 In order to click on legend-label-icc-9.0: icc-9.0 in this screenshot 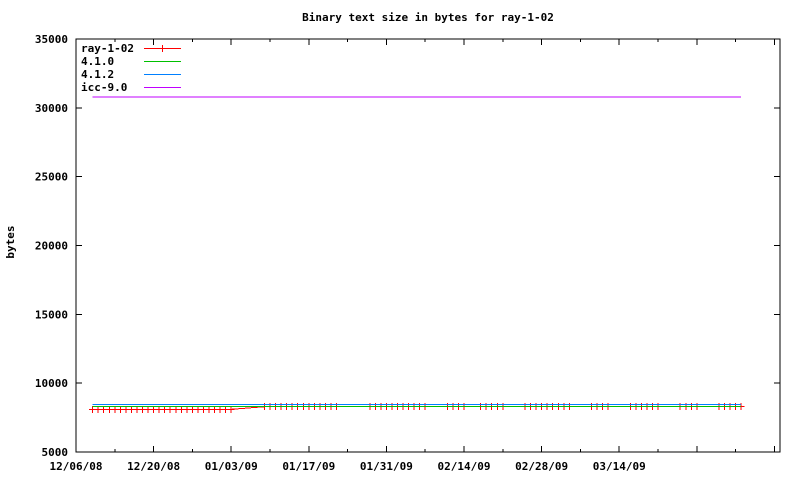, I will do `click(104, 87)`.